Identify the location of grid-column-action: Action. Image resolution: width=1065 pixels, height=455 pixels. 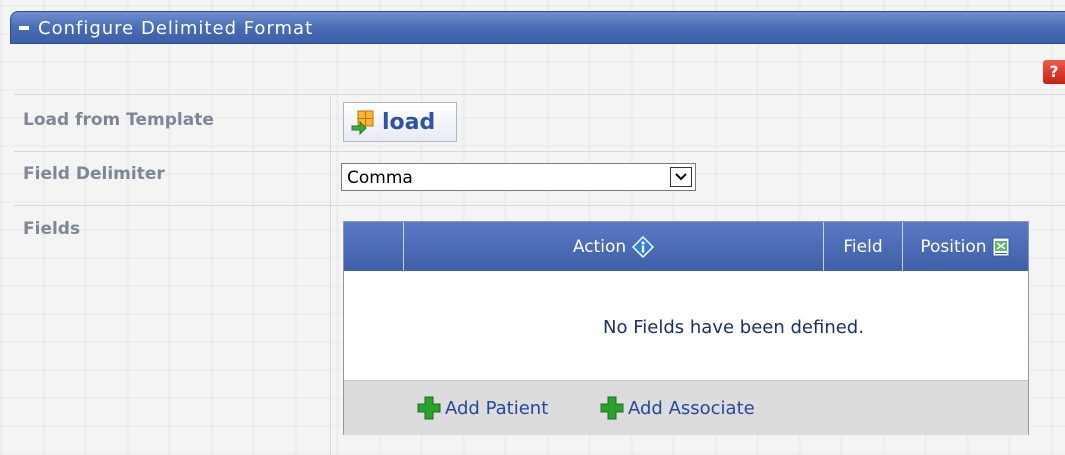
(614, 246).